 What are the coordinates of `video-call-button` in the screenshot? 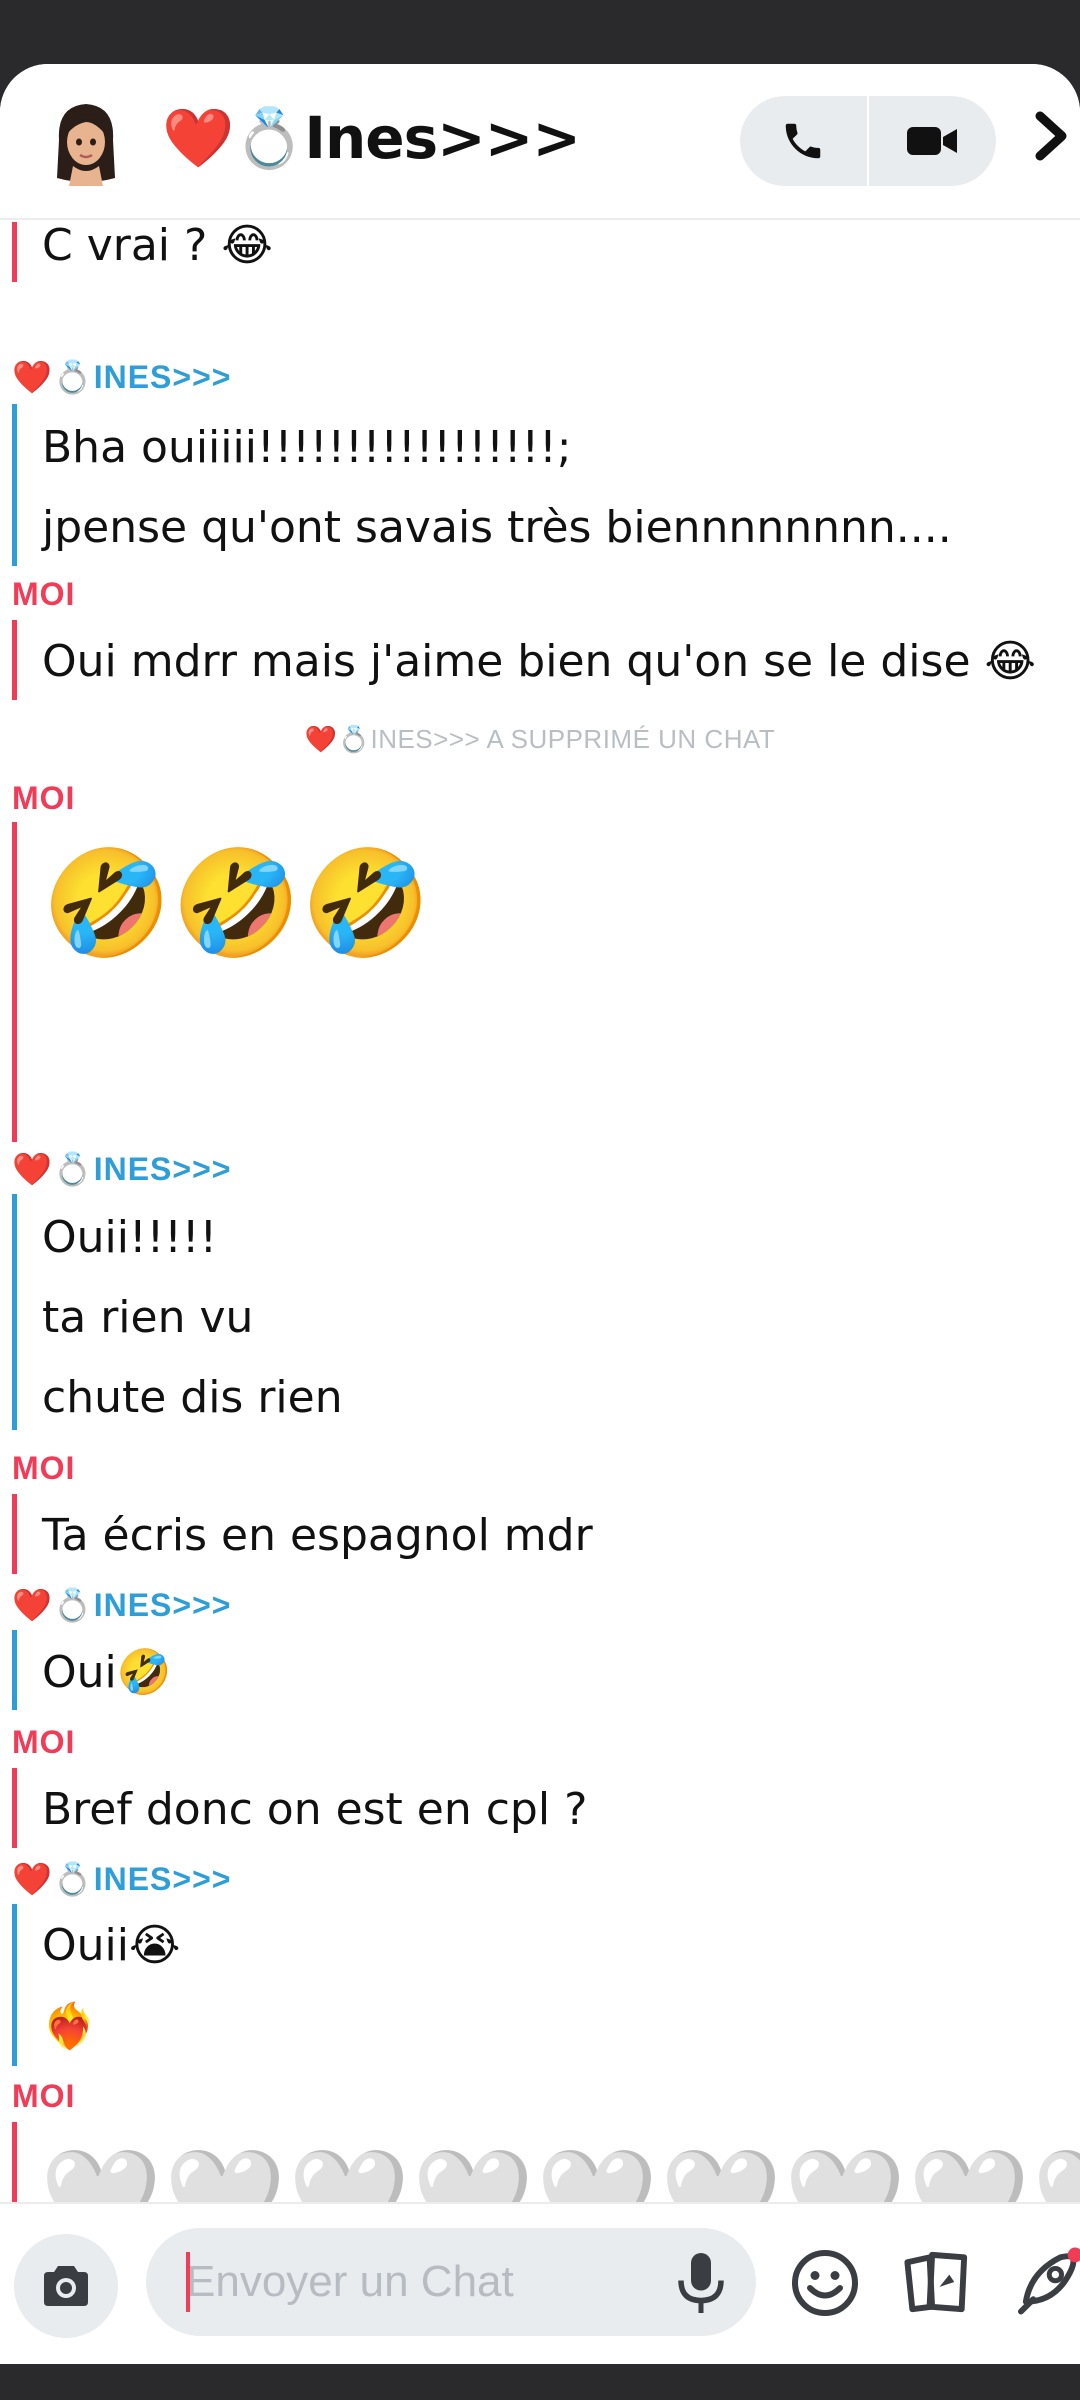 It's located at (932, 141).